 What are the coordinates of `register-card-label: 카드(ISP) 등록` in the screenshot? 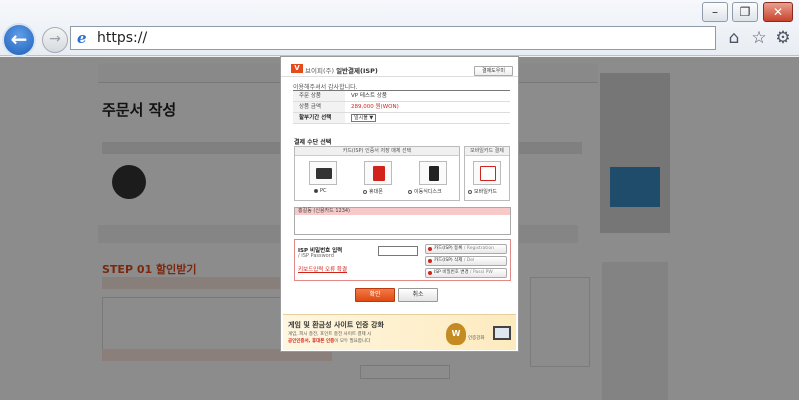 It's located at (448, 248).